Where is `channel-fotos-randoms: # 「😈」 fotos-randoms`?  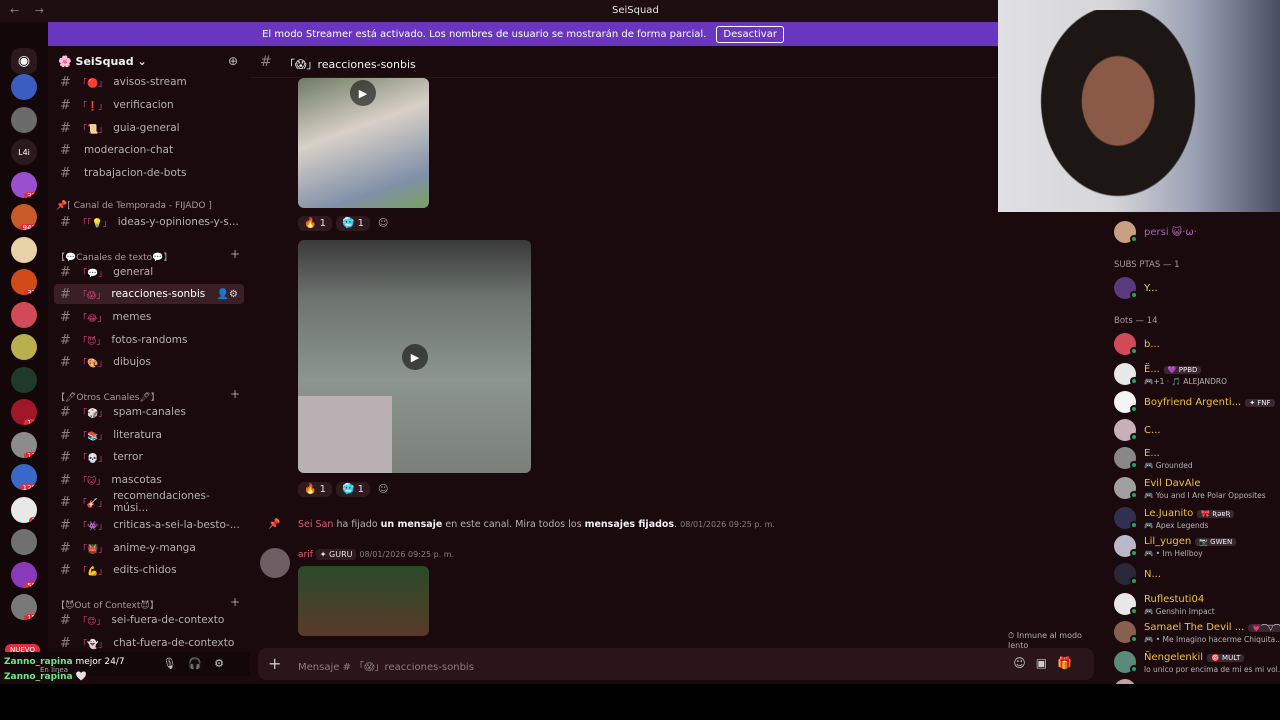
channel-fotos-randoms: # 「😈」 fotos-randoms is located at coordinates (149, 340).